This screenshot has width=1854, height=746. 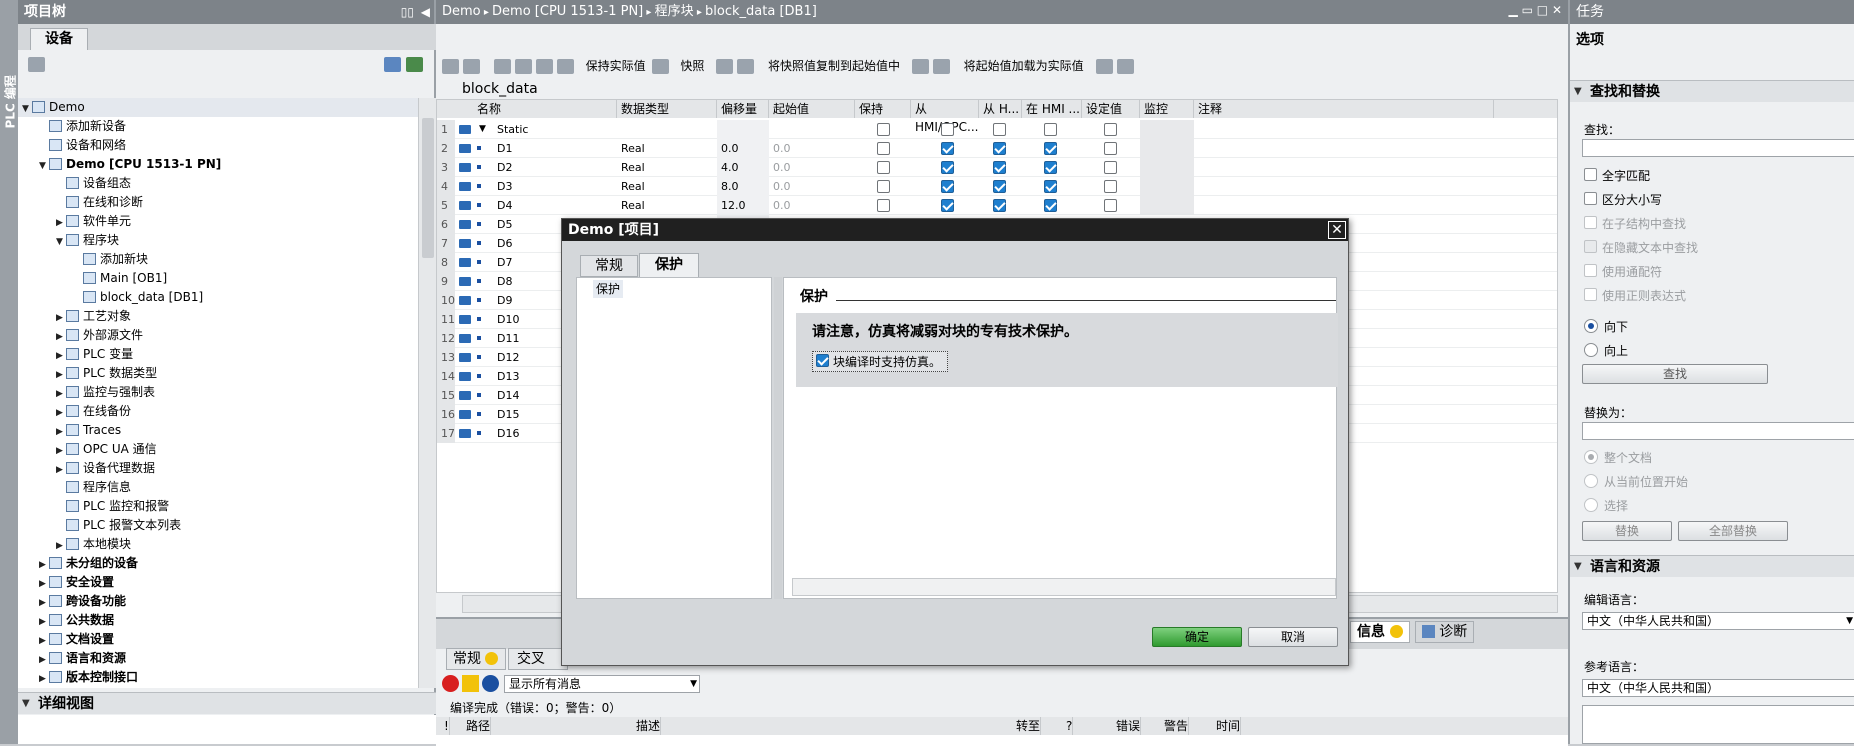 I want to click on column-header: 注释, so click(x=1344, y=109).